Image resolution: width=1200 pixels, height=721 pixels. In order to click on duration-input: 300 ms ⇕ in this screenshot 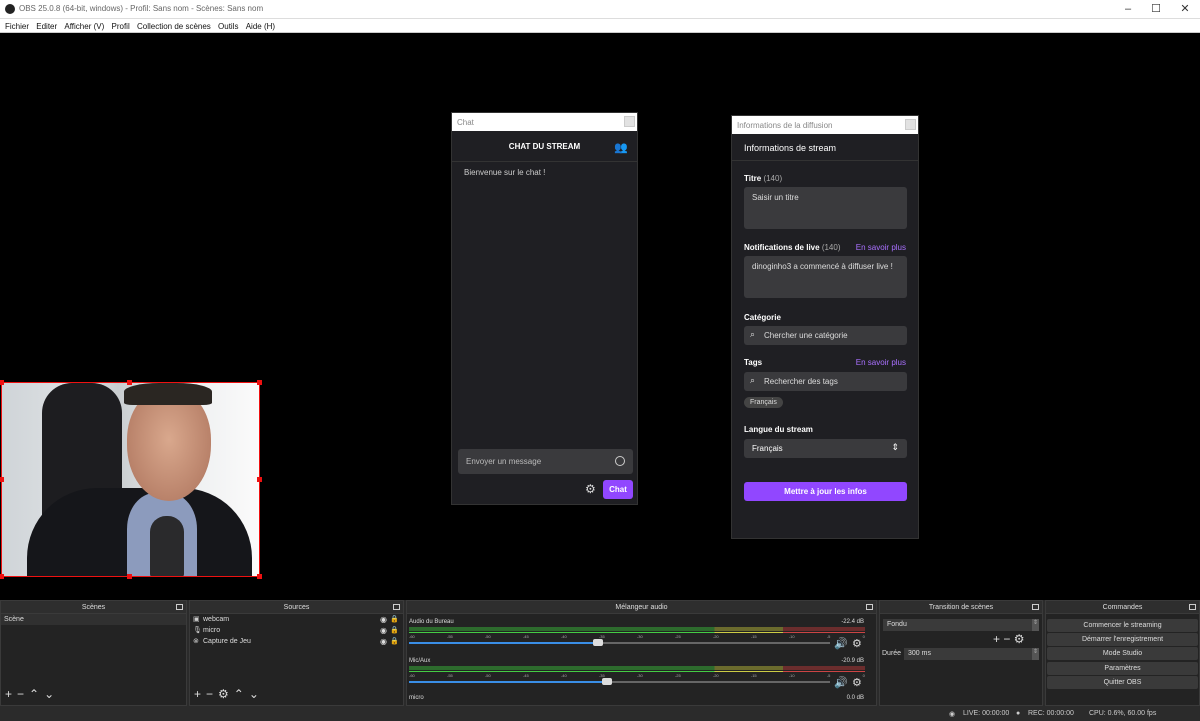, I will do `click(971, 654)`.